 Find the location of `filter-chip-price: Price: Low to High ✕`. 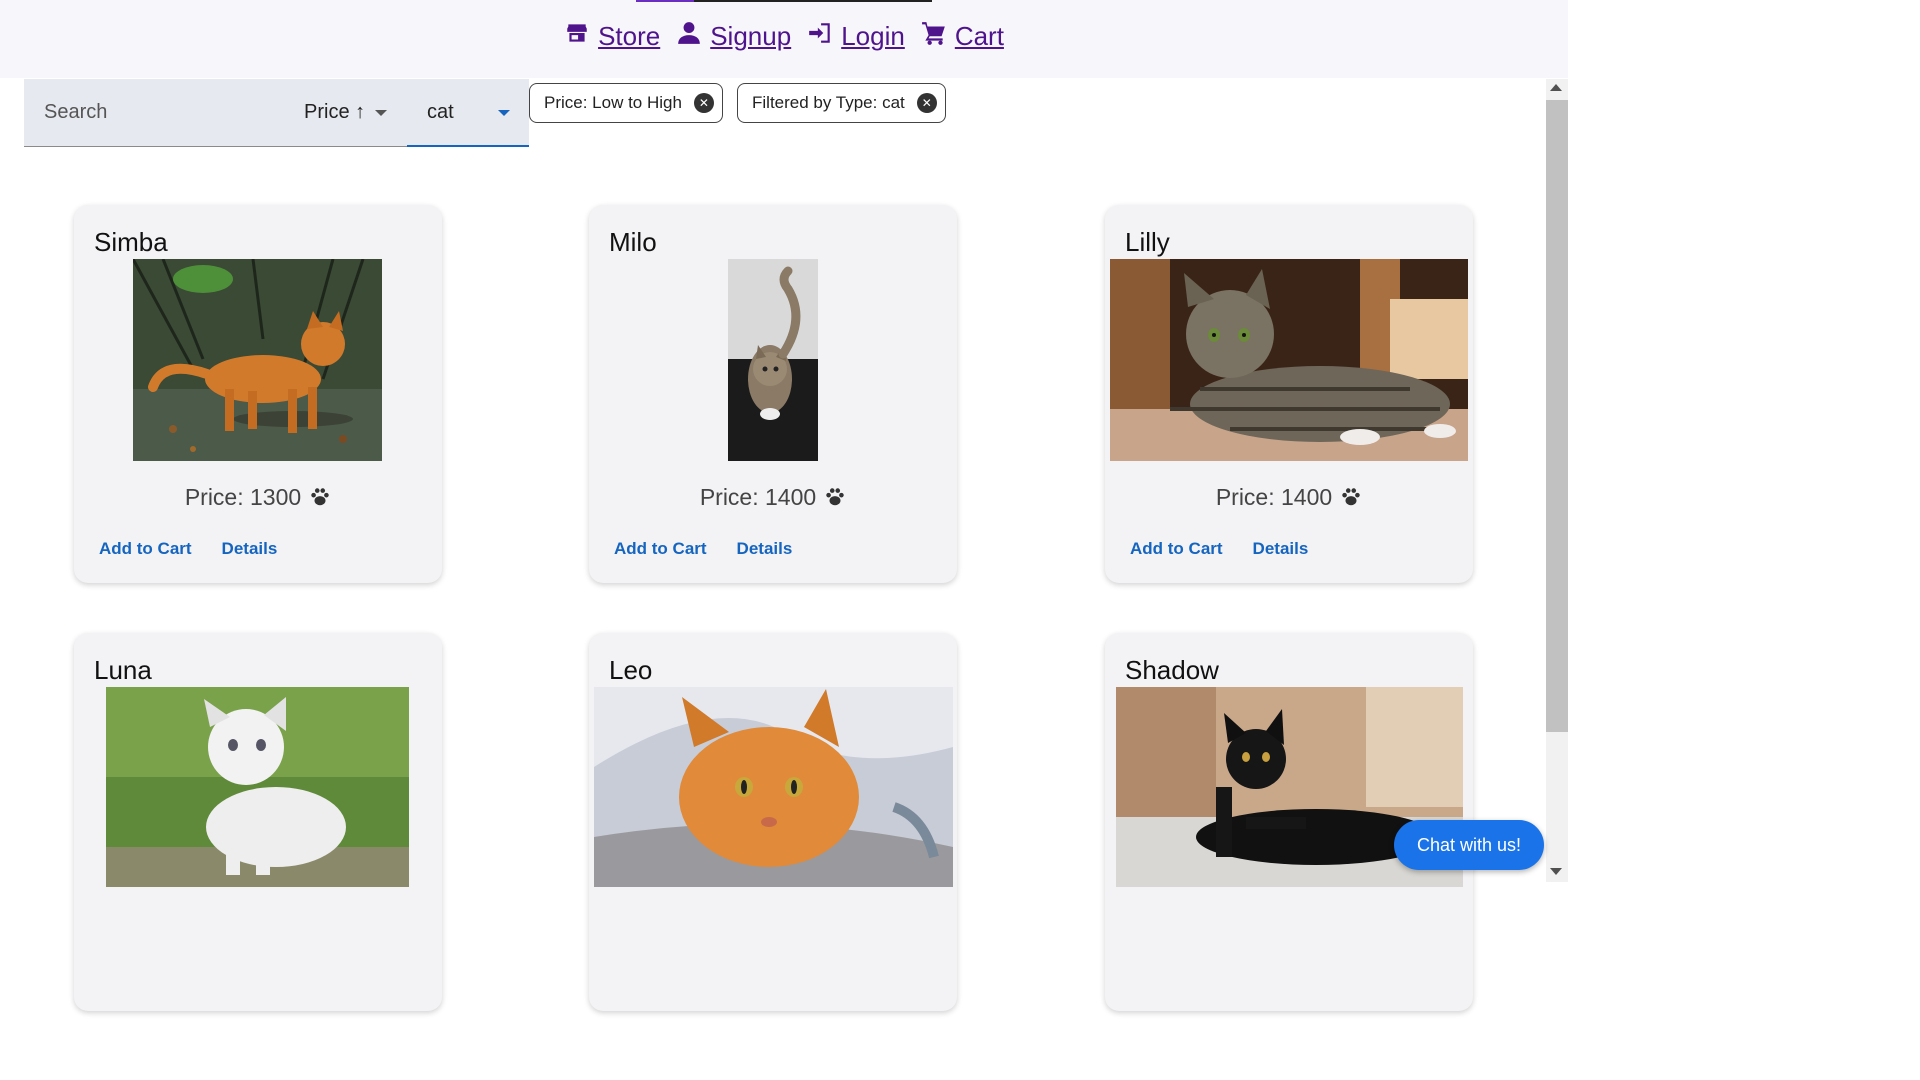

filter-chip-price: Price: Low to High ✕ is located at coordinates (626, 103).